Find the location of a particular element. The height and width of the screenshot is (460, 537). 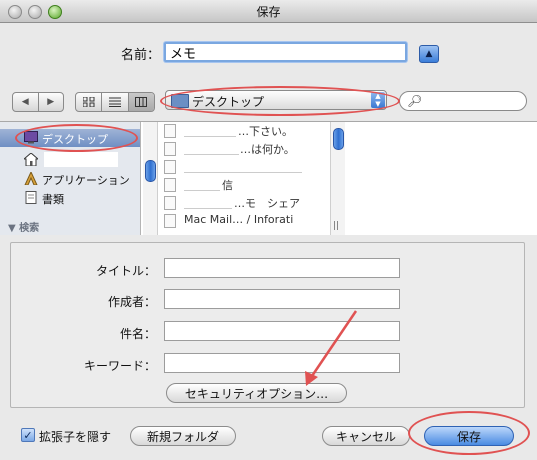

annotation-arrow is located at coordinates (331, 348).